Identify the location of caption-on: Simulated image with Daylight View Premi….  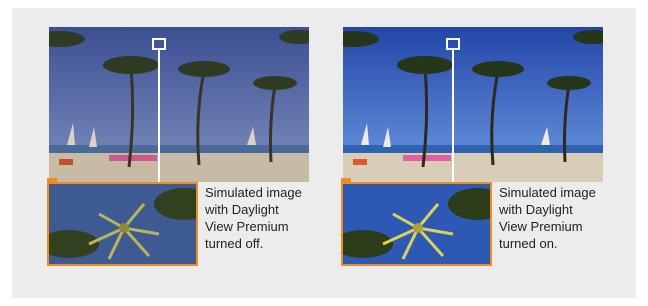
(554, 218).